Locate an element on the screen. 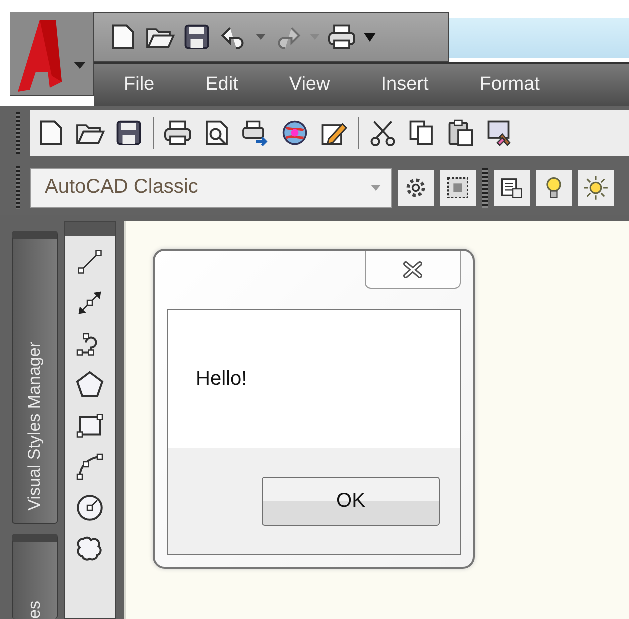 The width and height of the screenshot is (629, 619). ok-button: OK is located at coordinates (351, 501).